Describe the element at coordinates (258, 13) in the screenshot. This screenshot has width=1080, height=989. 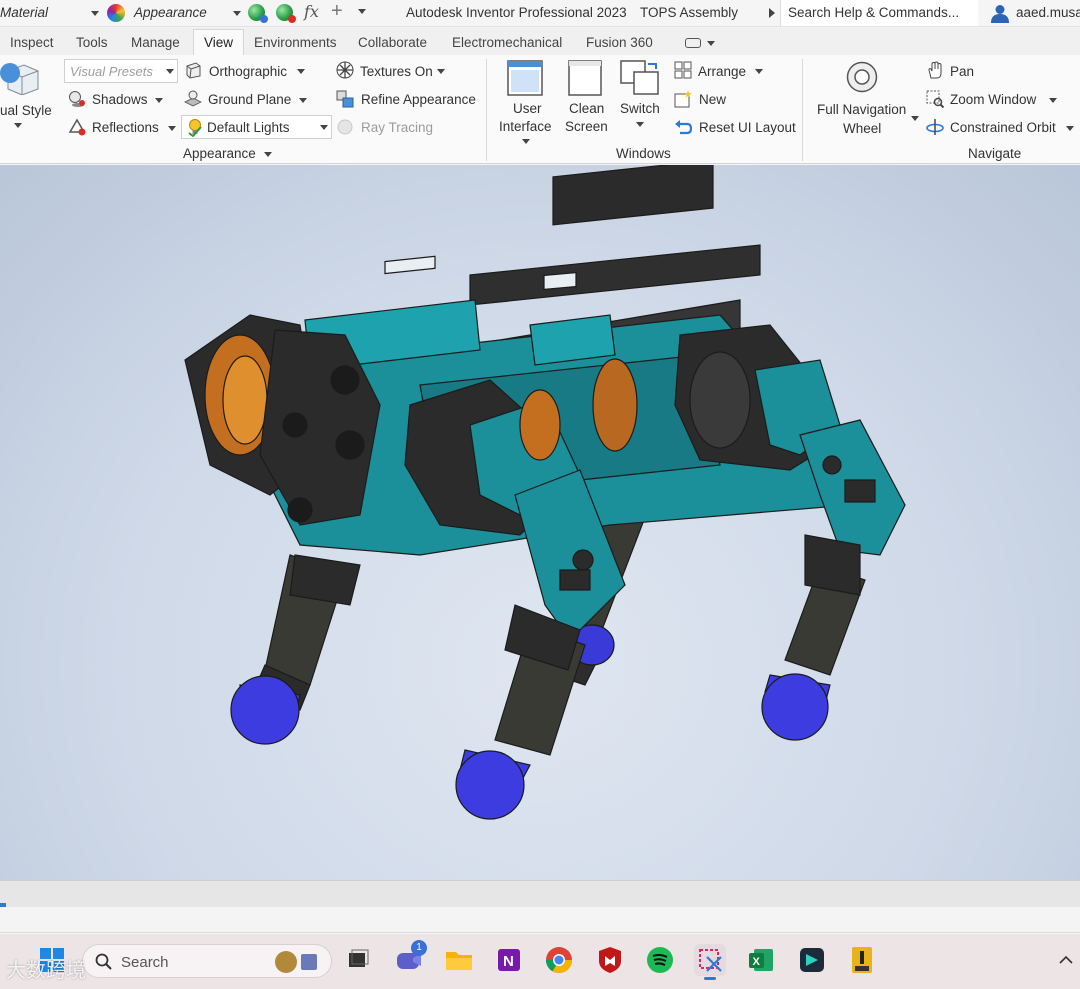
I see `adjust-appearance-icon` at that location.